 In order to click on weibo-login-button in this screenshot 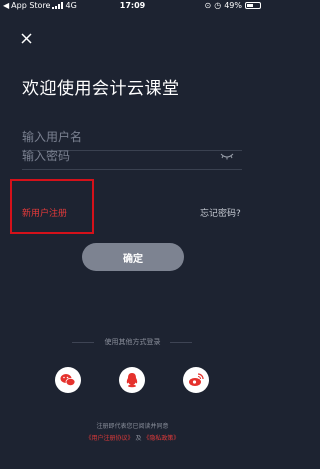, I will do `click(196, 380)`.